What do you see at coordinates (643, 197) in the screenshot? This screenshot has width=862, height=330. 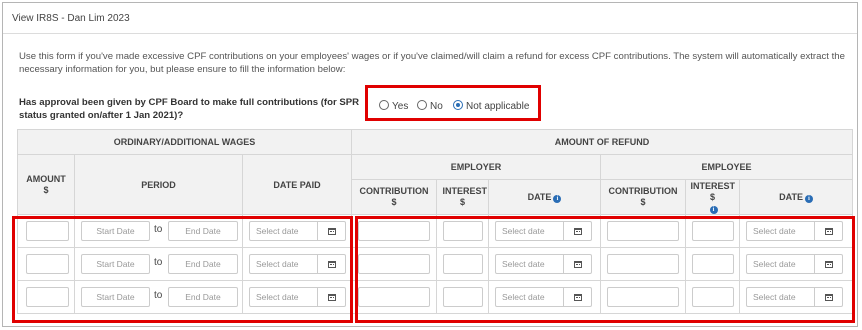 I see `employee-contribution-header: CONTRIBUTION $` at bounding box center [643, 197].